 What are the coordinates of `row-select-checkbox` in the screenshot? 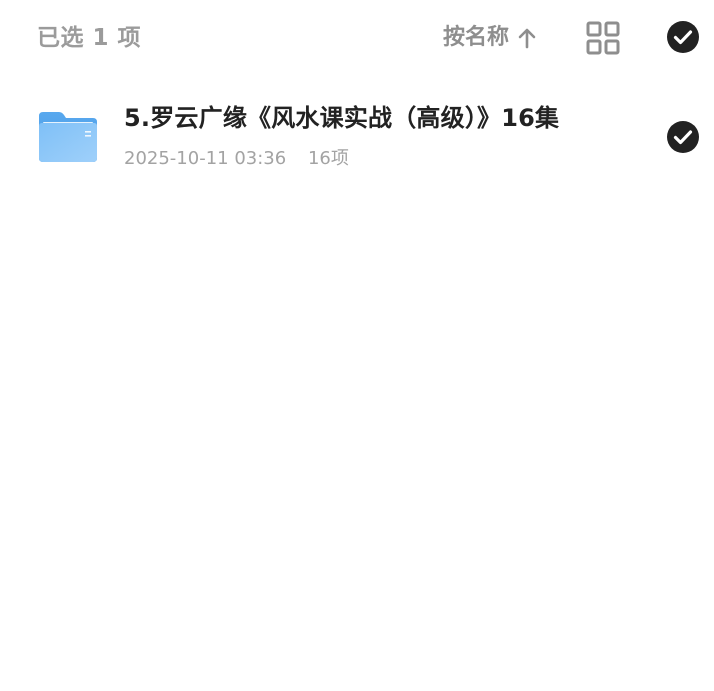 It's located at (683, 137).